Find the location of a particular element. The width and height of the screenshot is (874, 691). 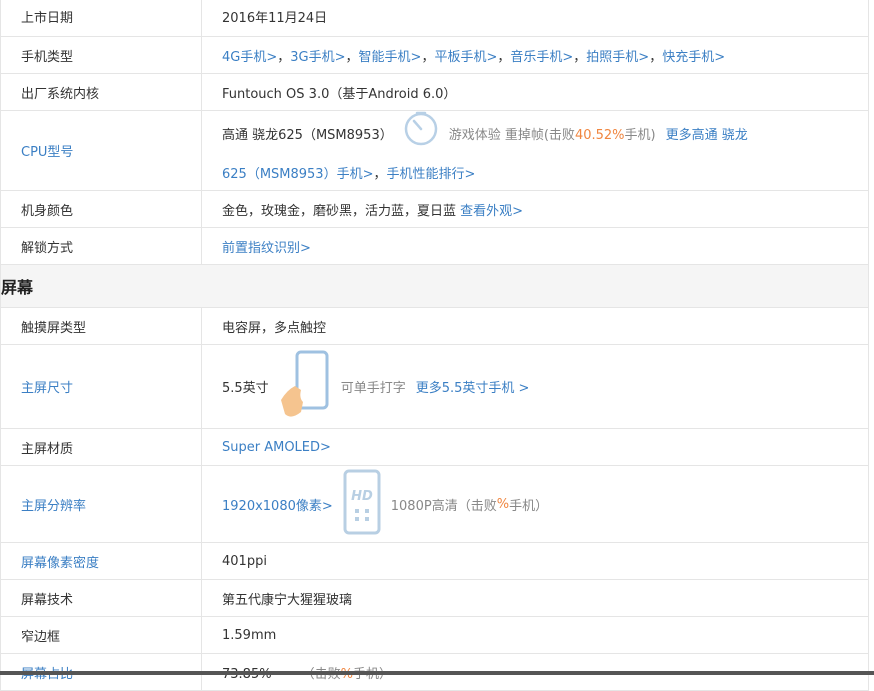

link-fastcharge: 快充手机> is located at coordinates (693, 57).